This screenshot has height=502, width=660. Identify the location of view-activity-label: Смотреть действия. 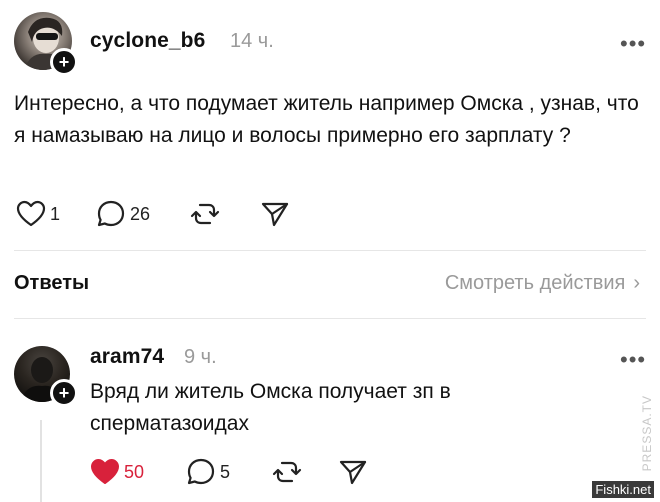
(535, 283).